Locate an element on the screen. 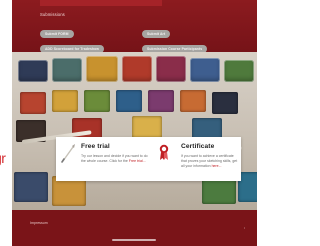 This screenshot has height=246, width=320. submit-form-button: Submit FORM is located at coordinates (57, 34).